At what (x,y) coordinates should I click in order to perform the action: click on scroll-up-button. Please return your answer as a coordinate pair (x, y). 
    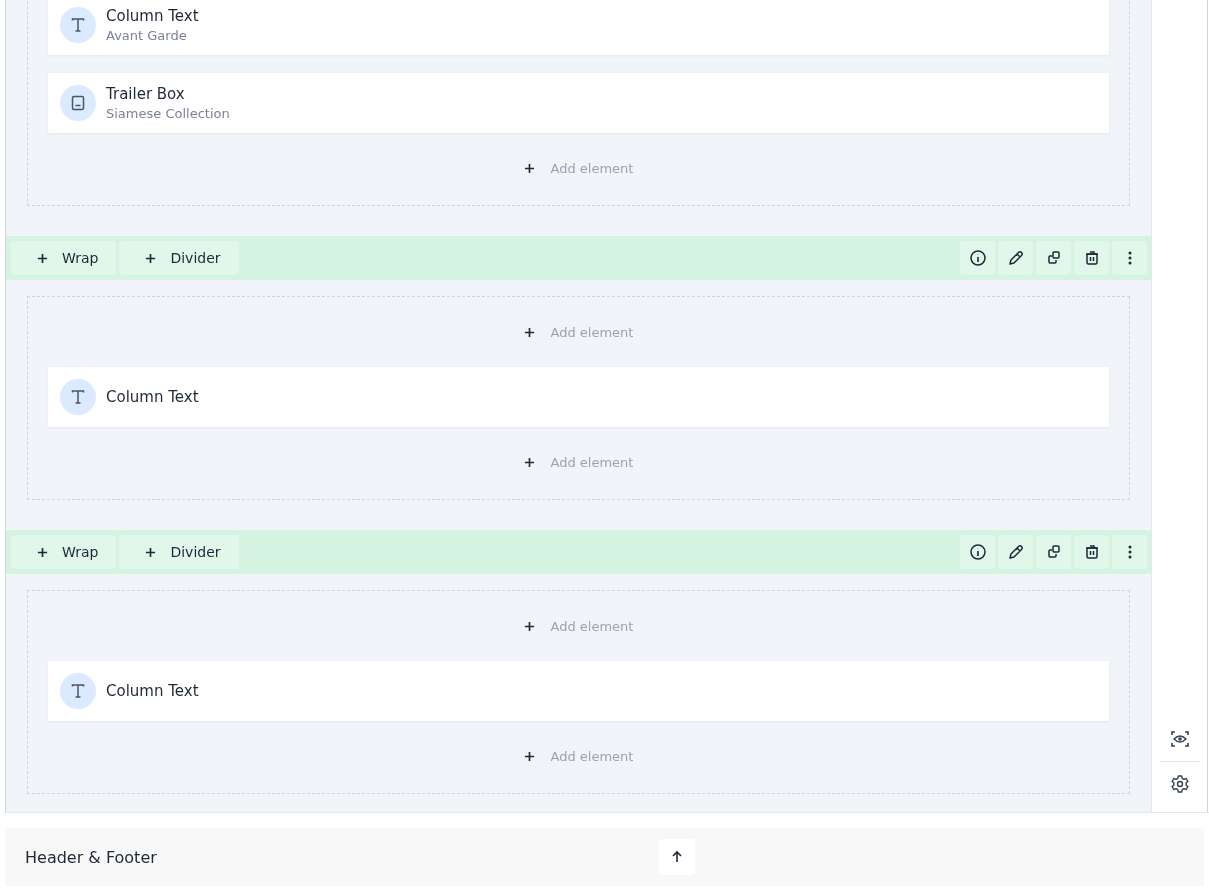
    Looking at the image, I should click on (677, 857).